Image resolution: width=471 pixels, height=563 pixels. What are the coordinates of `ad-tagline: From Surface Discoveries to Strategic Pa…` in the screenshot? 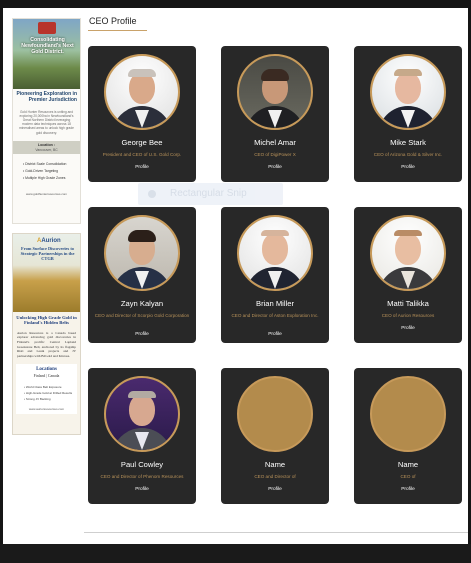 It's located at (47, 254).